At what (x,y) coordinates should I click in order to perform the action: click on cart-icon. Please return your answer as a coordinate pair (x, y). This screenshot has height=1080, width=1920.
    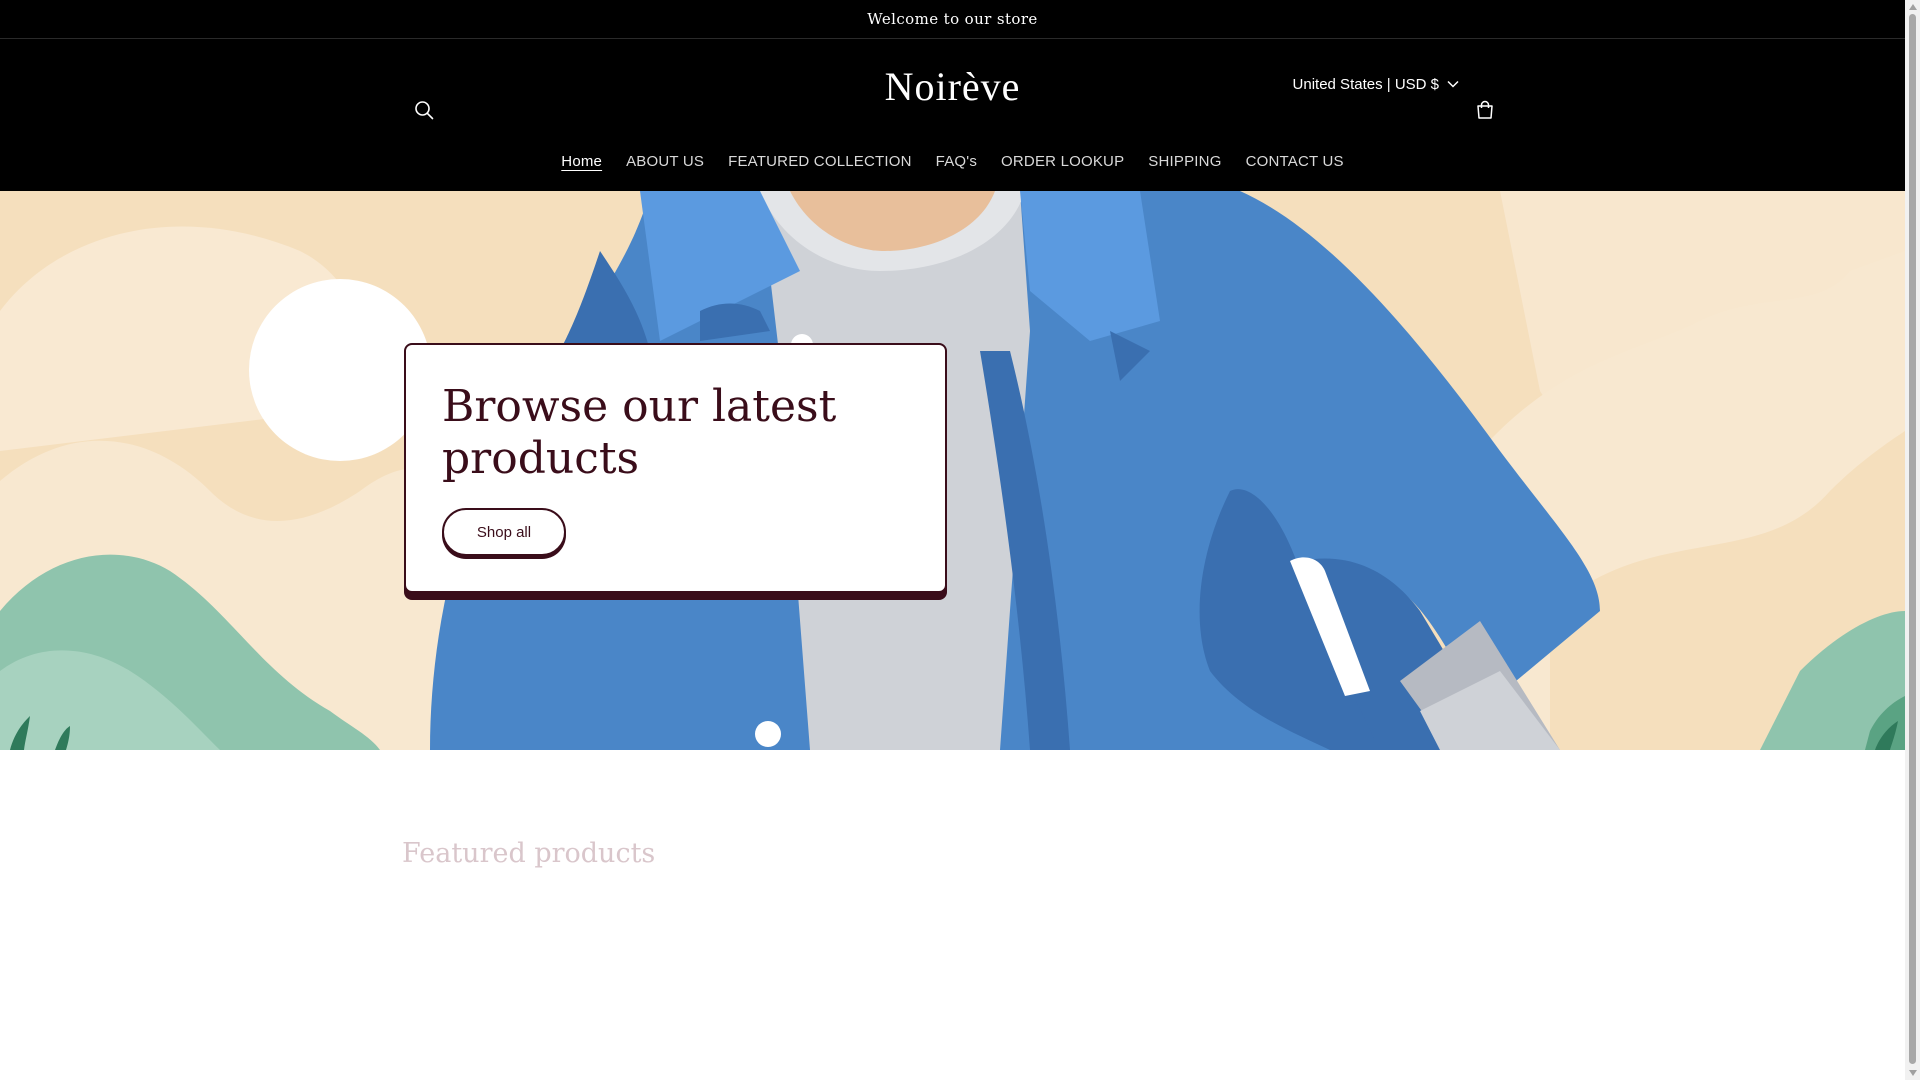
    Looking at the image, I should click on (1485, 109).